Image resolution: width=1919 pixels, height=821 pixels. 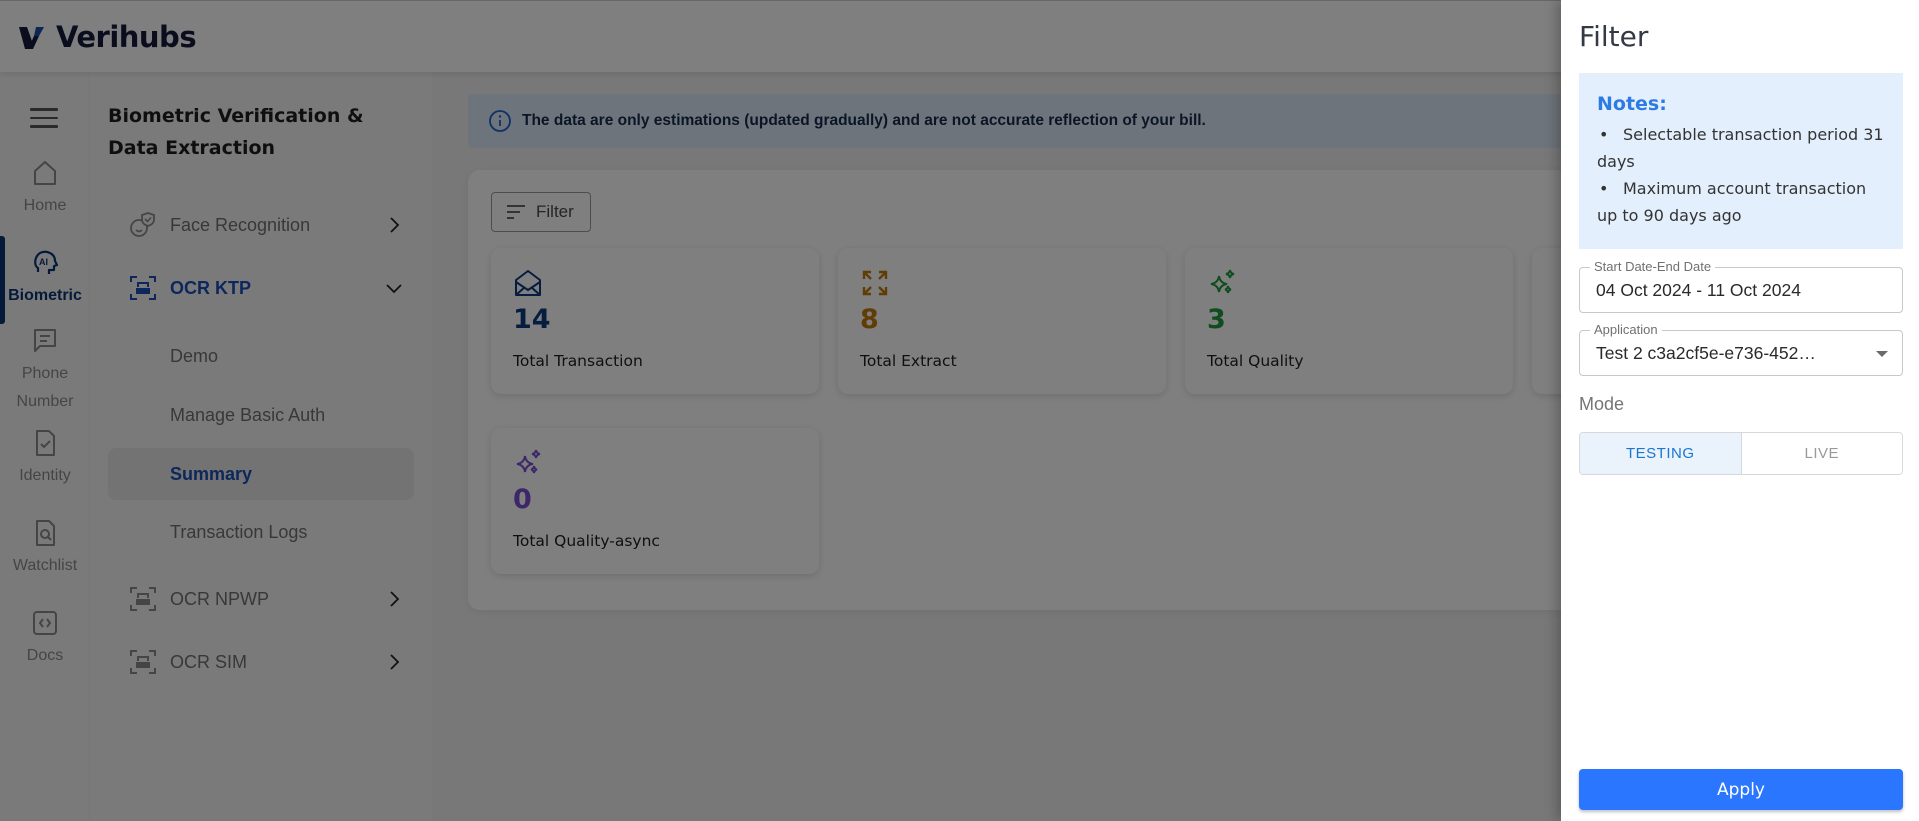 I want to click on mode-label: Mode, so click(x=1602, y=404).